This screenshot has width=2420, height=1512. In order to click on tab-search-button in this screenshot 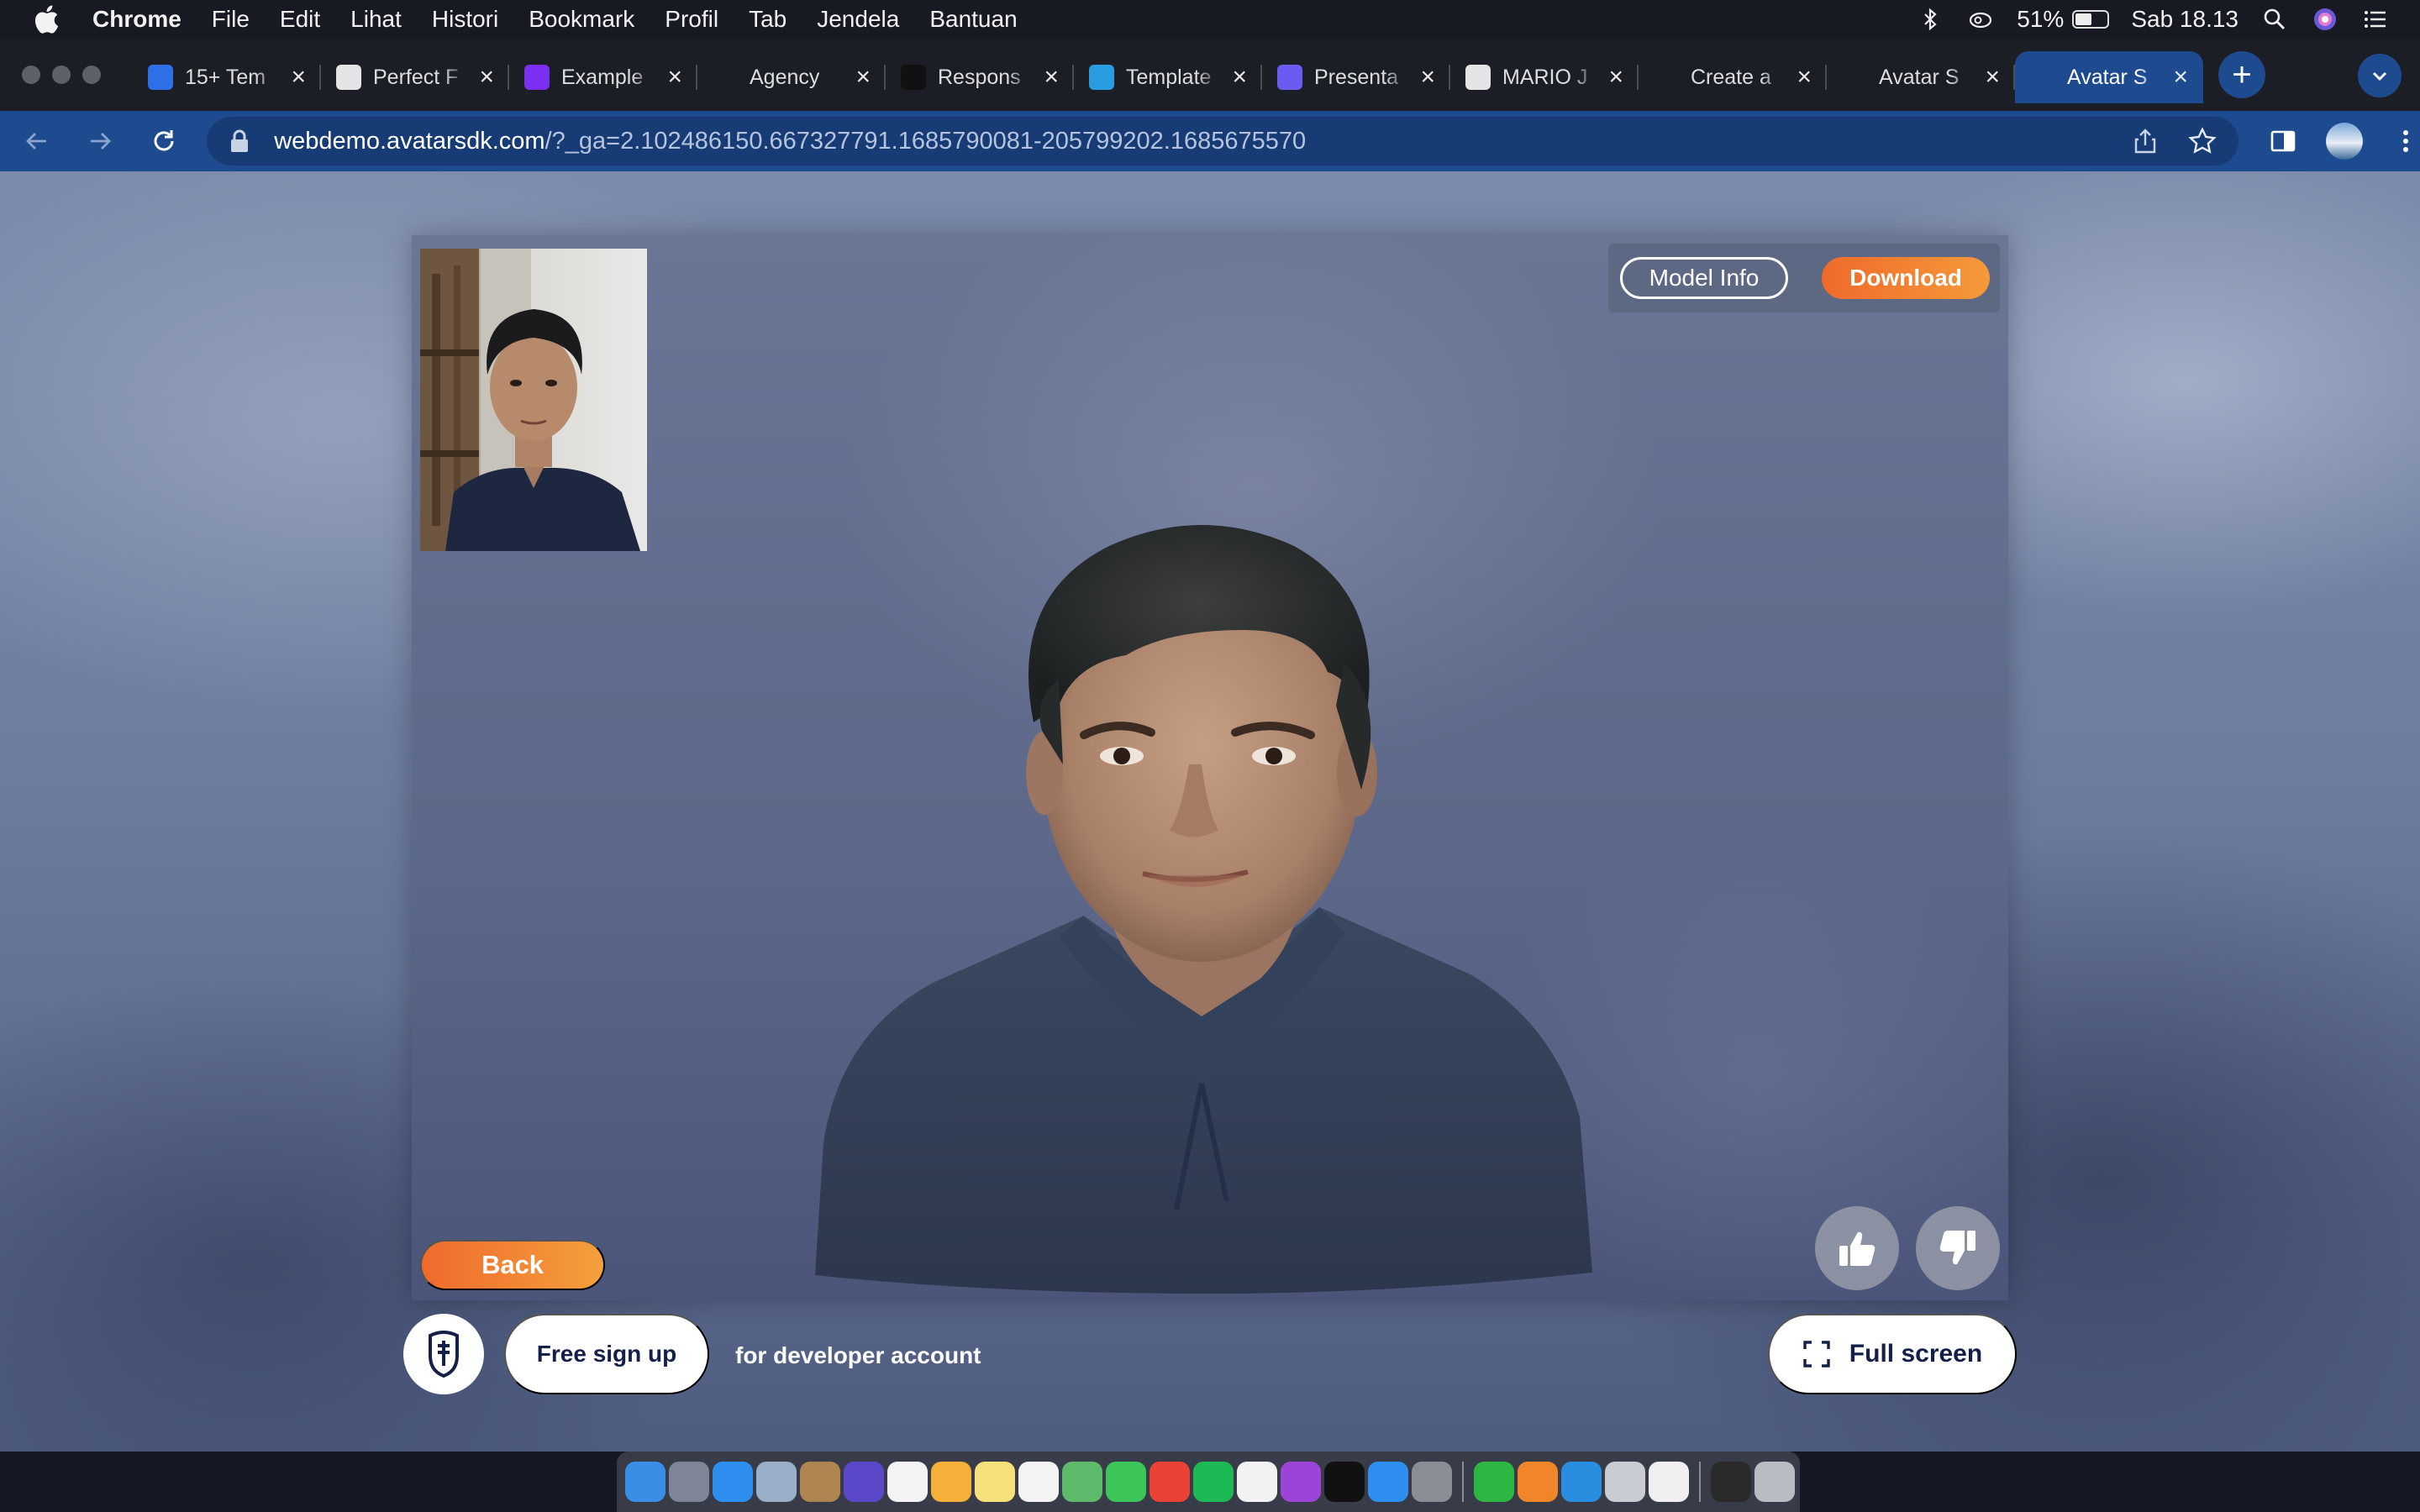, I will do `click(2380, 75)`.